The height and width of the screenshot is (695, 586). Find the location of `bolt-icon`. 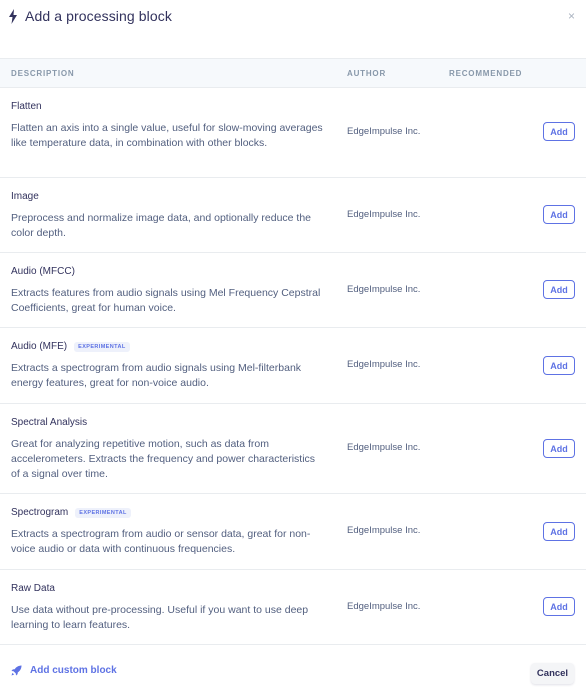

bolt-icon is located at coordinates (13, 16).